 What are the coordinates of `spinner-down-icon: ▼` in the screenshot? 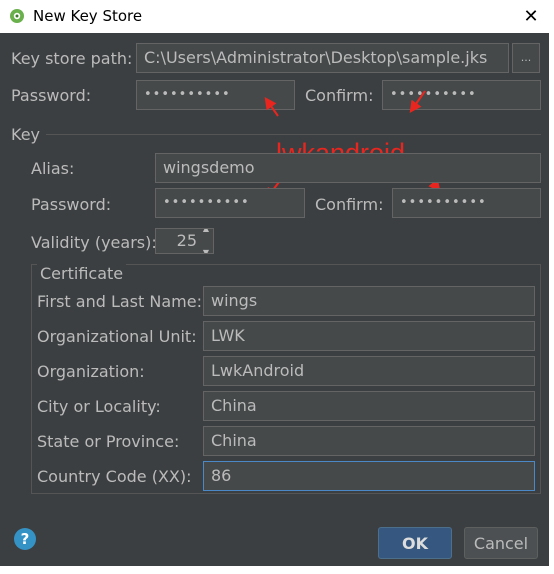 It's located at (206, 247).